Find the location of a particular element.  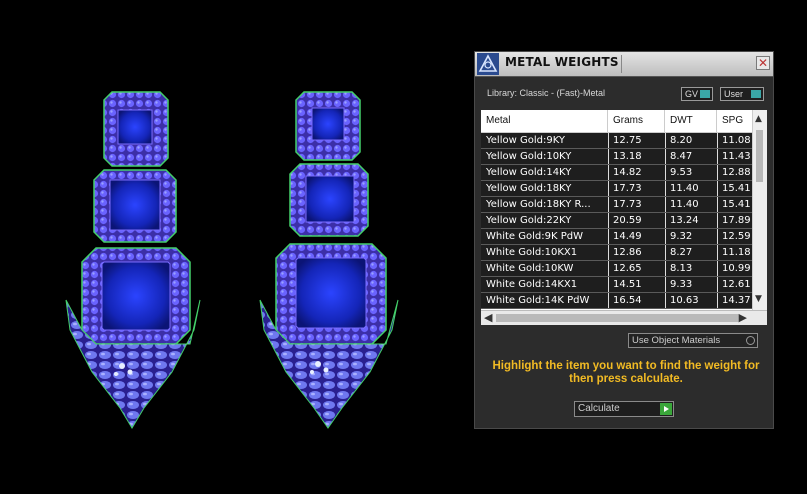

table-row: White Gold:10KX1 12.86 8.27 11.18 is located at coordinates (617, 253).